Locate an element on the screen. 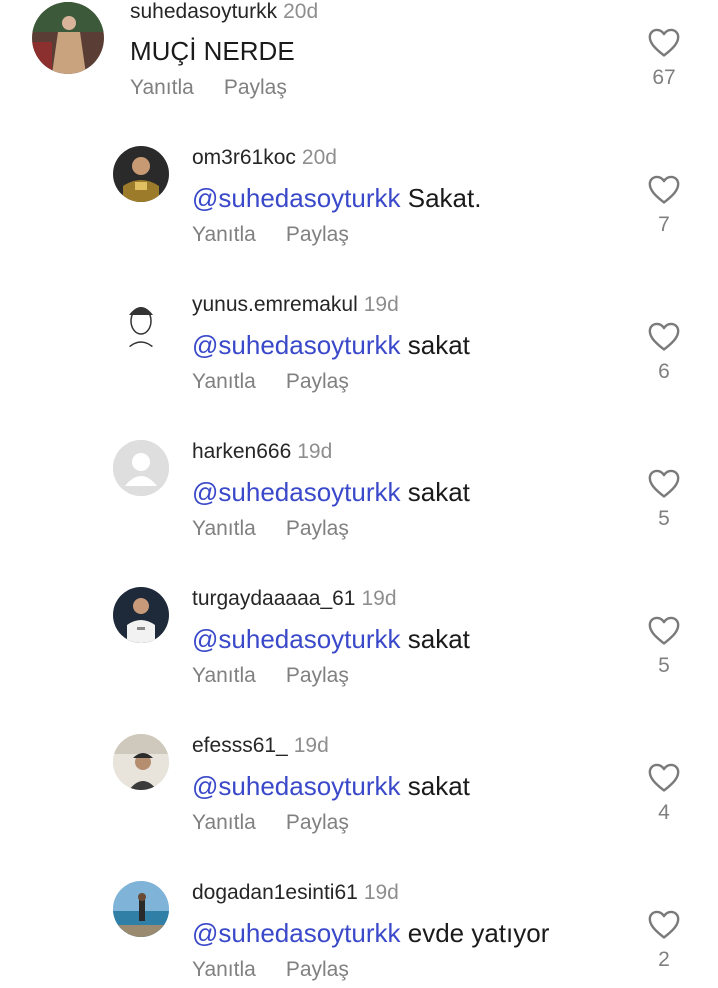 The image size is (718, 988). comment-header: suhedasoyturkk 20d is located at coordinates (224, 12).